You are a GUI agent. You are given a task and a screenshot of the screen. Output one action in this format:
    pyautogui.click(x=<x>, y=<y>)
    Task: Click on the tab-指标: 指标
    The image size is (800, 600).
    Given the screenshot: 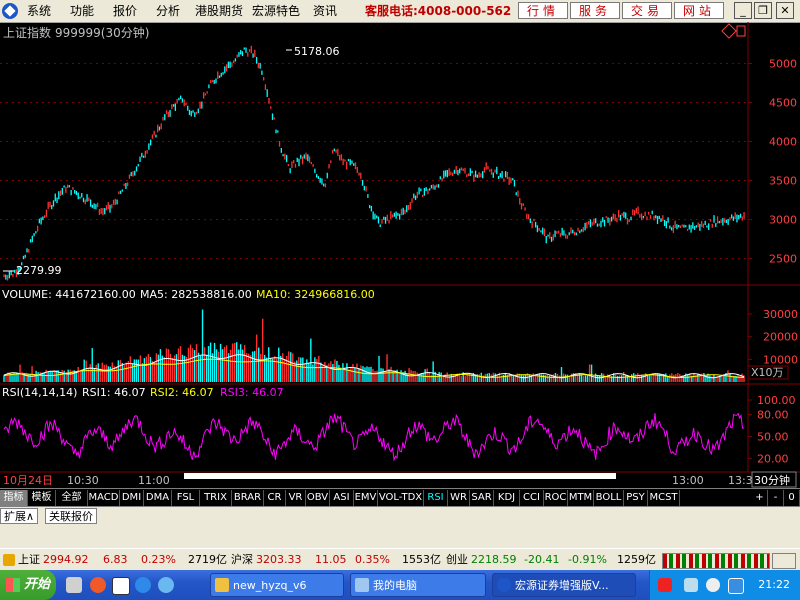 What is the action you would take?
    pyautogui.click(x=14, y=498)
    